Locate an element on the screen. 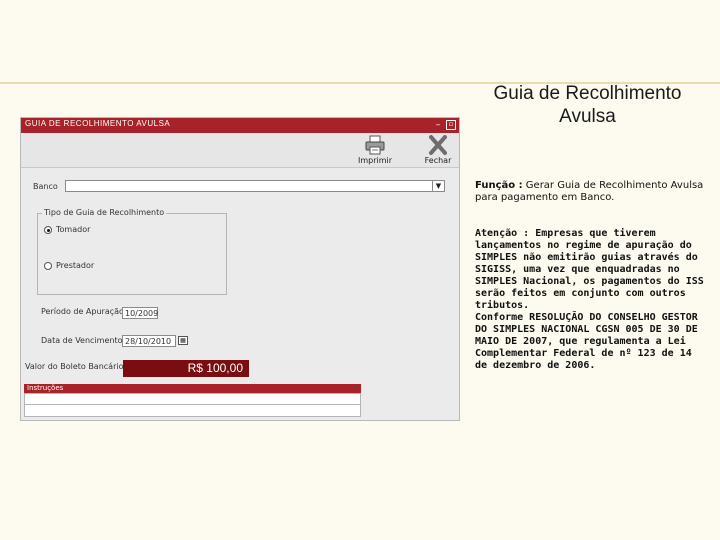  valor-amount: R$ 100,00 is located at coordinates (186, 368).